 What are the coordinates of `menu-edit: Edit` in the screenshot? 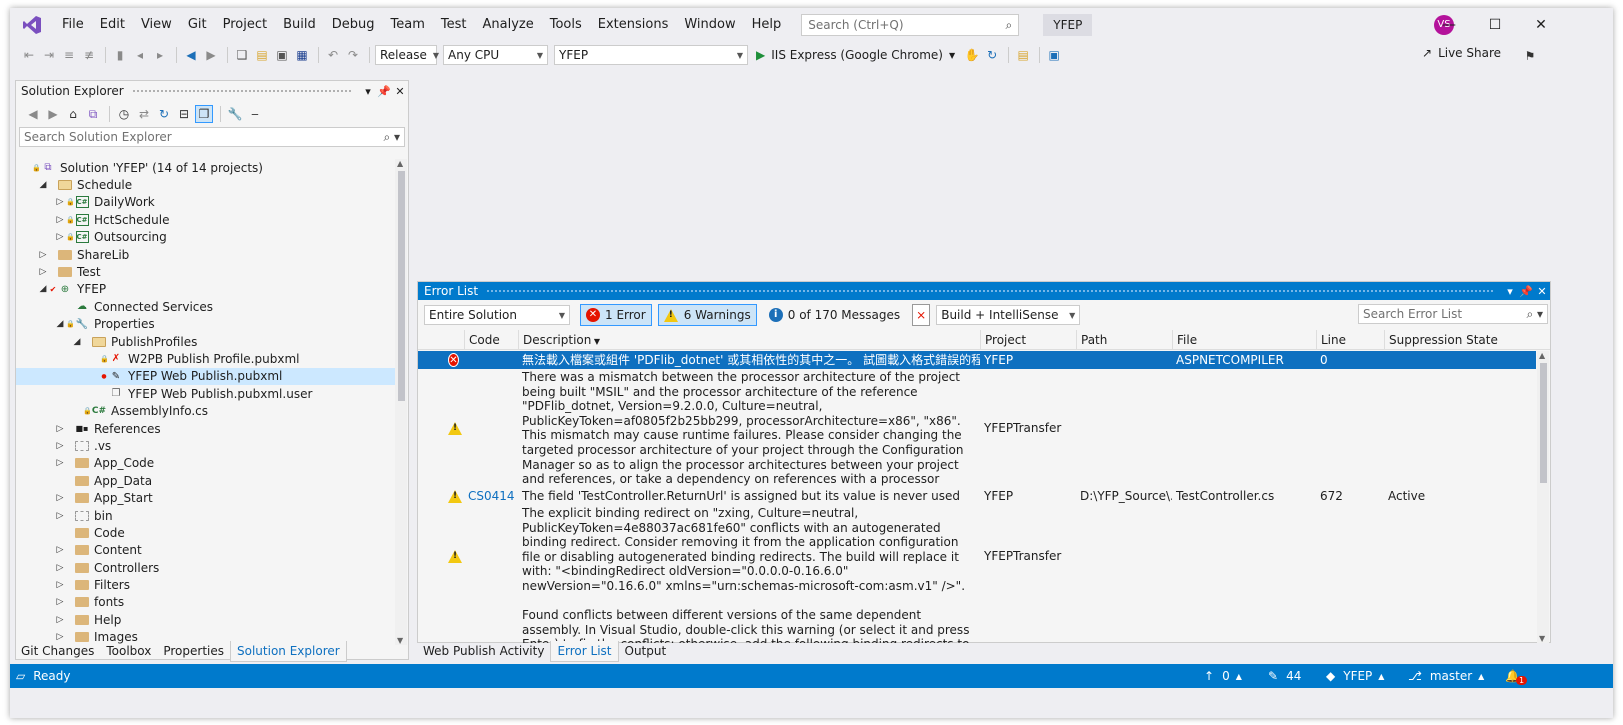 It's located at (112, 25).